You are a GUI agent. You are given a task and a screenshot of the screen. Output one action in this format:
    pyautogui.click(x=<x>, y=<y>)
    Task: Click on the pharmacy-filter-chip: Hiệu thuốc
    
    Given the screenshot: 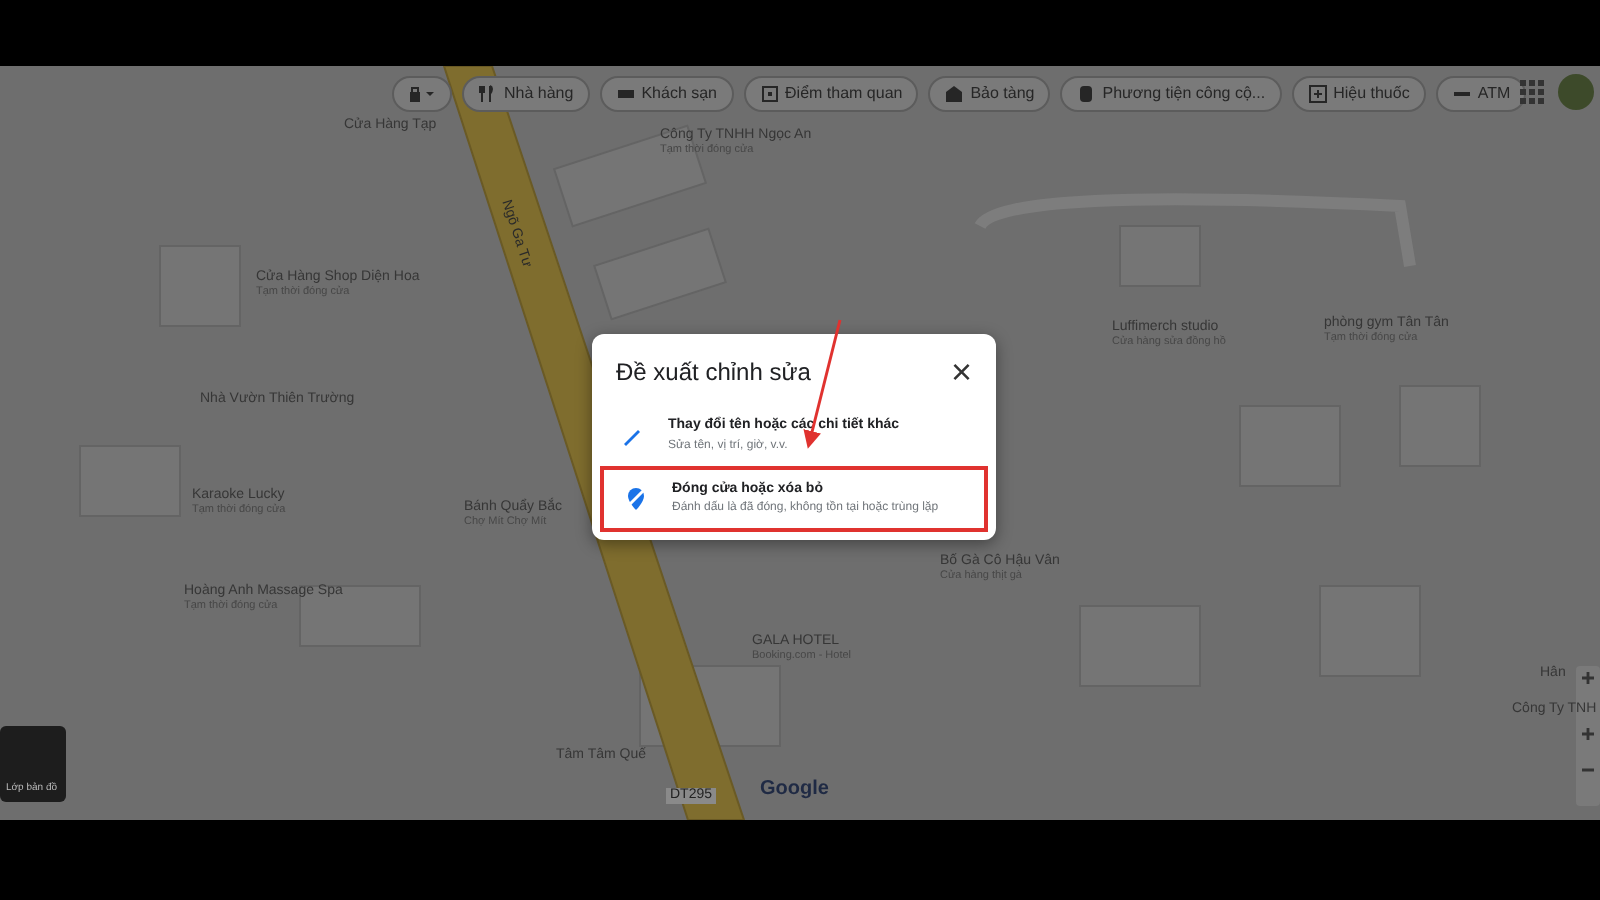 What is the action you would take?
    pyautogui.click(x=1358, y=94)
    